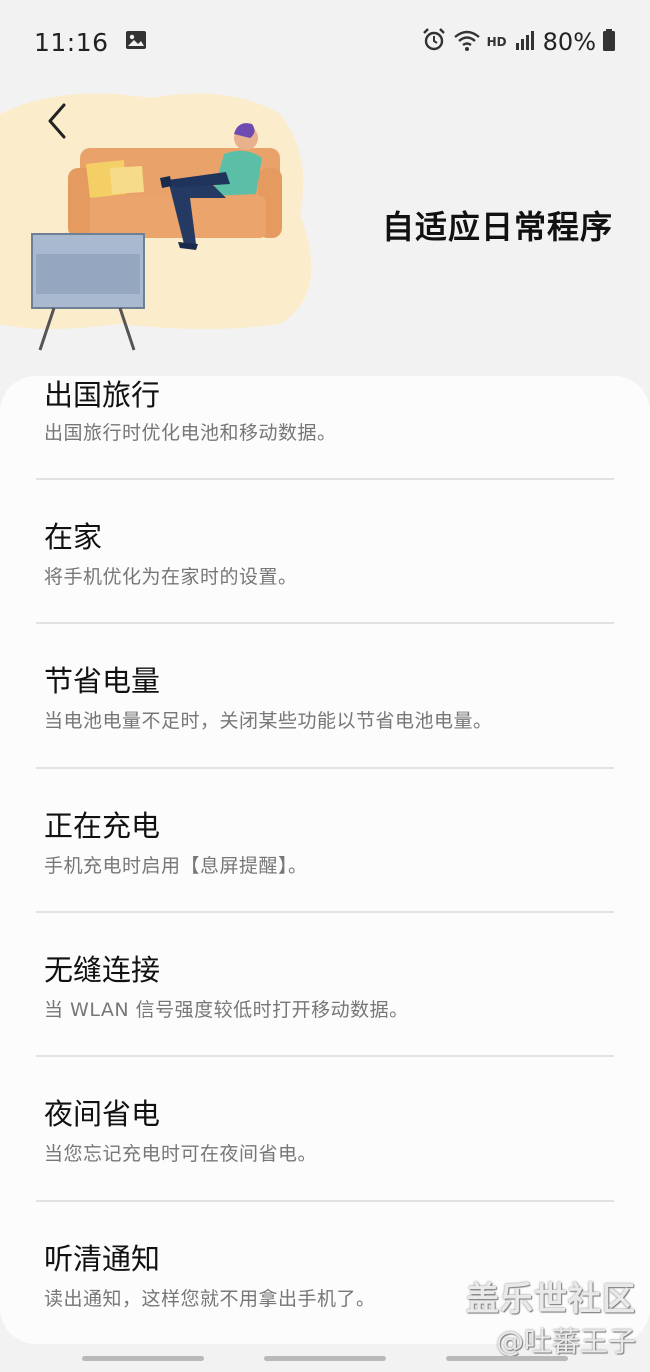  What do you see at coordinates (210, 1299) in the screenshot?
I see `item-description: 读出通知，这样您就不用拿出手机了。` at bounding box center [210, 1299].